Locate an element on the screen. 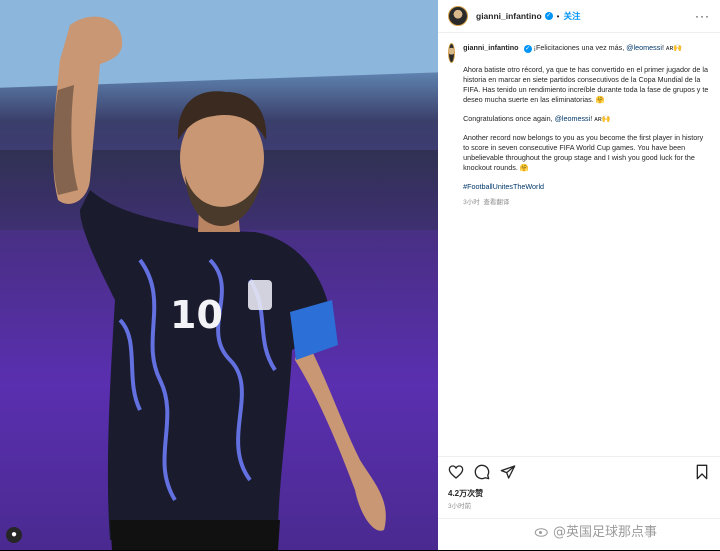  post-header: gianni_infantino ✓ • 关注 ··· is located at coordinates (579, 16).